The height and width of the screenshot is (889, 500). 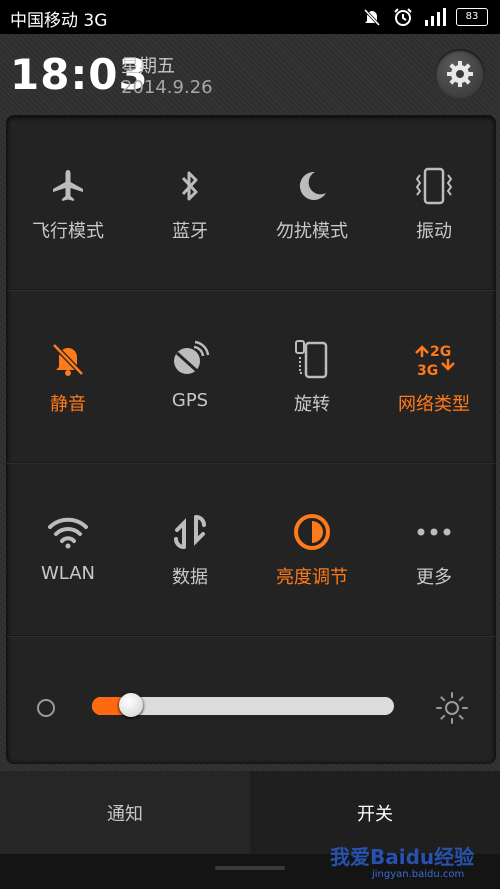 I want to click on home-indicator, so click(x=250, y=868).